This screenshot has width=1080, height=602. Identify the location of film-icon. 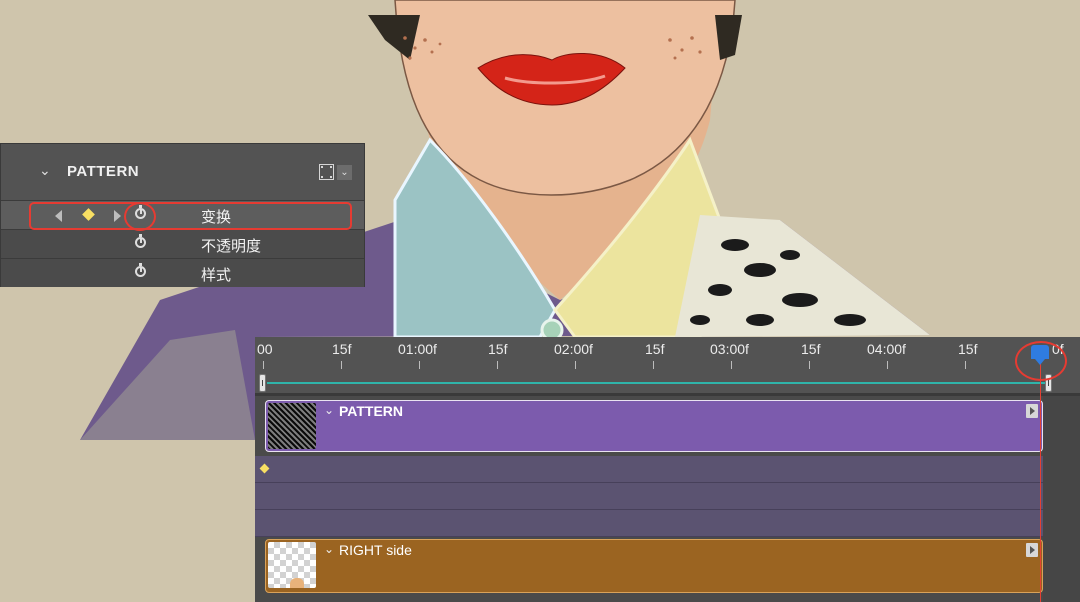
(326, 172).